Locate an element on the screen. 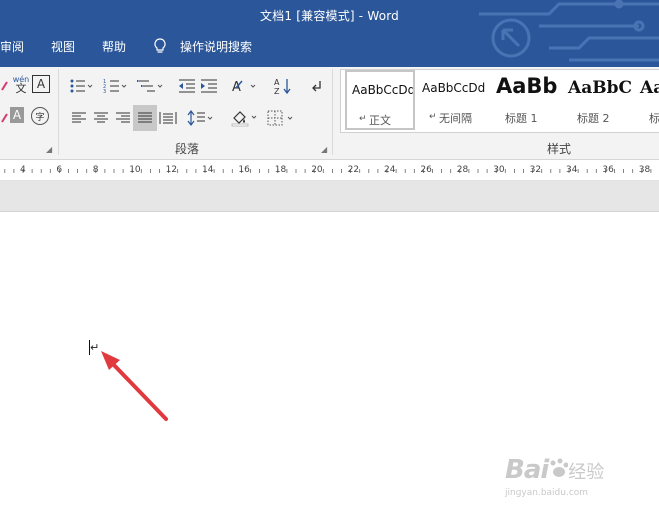 This screenshot has width=659, height=516. ruler-label: 26 is located at coordinates (426, 170).